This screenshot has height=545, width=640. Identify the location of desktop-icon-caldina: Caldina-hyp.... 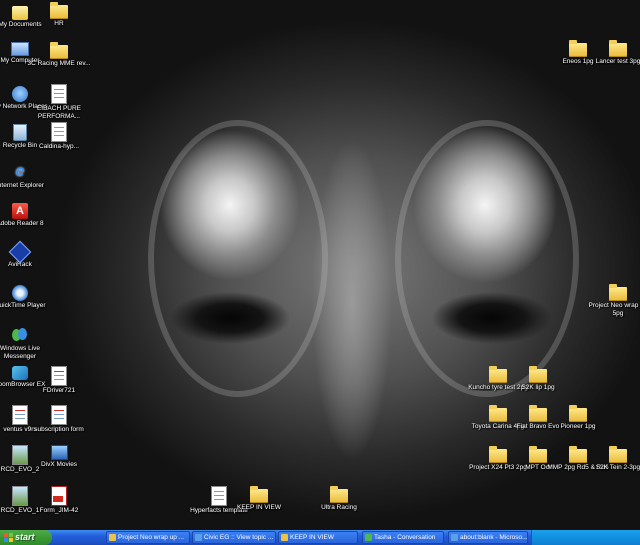
(59, 136).